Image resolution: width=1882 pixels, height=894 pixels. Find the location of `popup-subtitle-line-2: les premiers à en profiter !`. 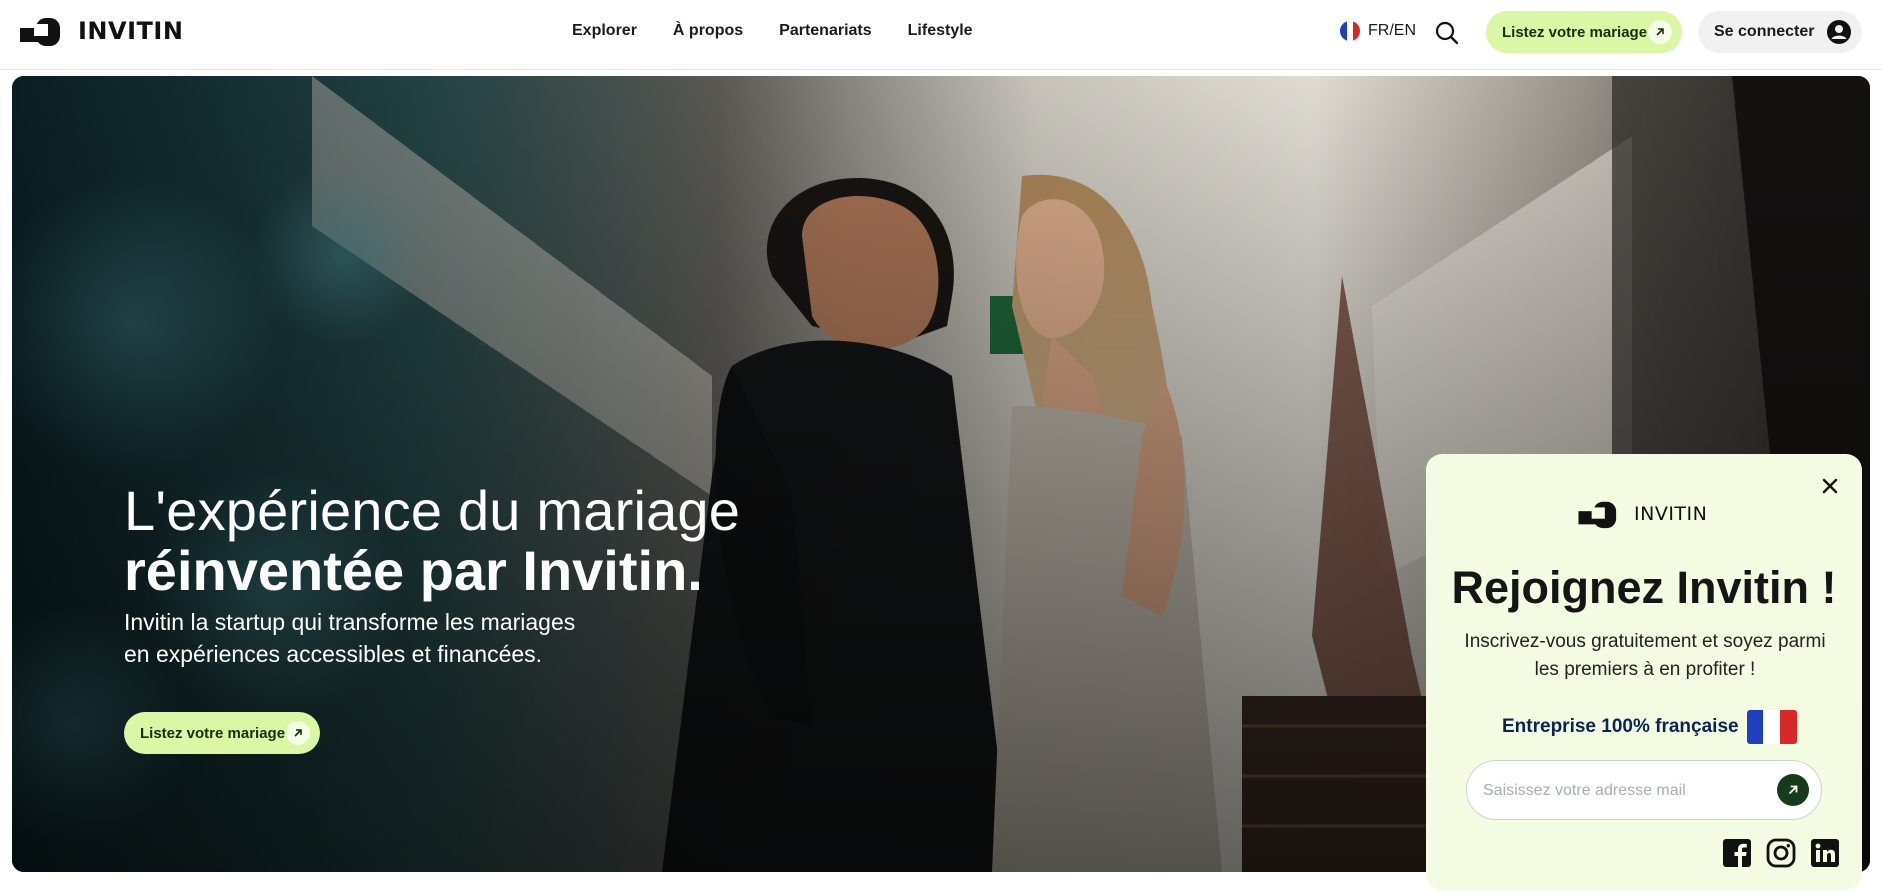

popup-subtitle-line-2: les premiers à en profiter ! is located at coordinates (1645, 669).